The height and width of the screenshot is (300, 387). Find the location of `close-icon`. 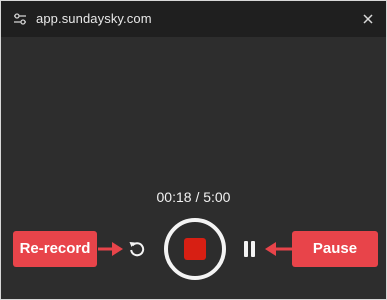

close-icon is located at coordinates (368, 19).